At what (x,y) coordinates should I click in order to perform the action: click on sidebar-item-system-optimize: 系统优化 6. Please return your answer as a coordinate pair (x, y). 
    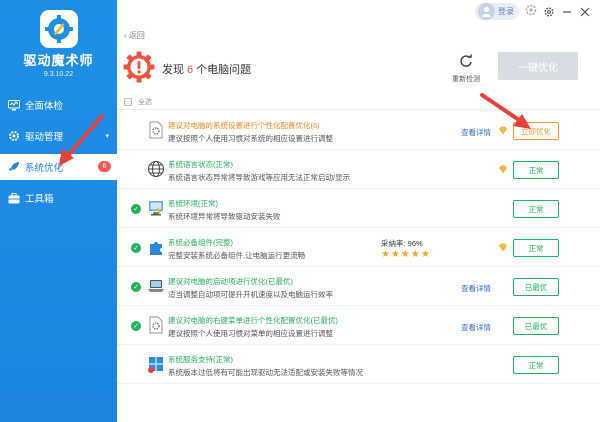
    Looking at the image, I should click on (58, 167).